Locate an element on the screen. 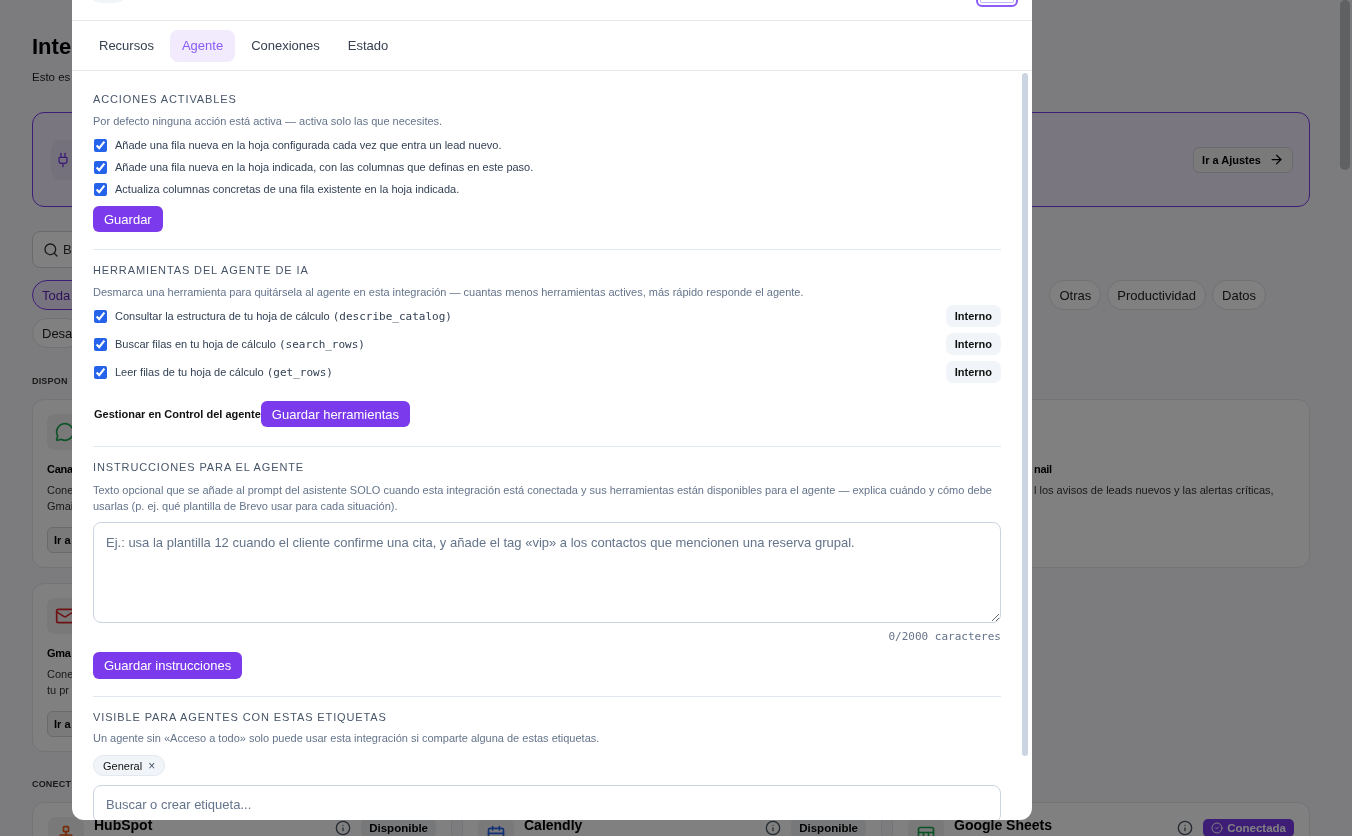  section-heading: HERRAMIENTAS DEL AGENTE DE IA is located at coordinates (201, 270).